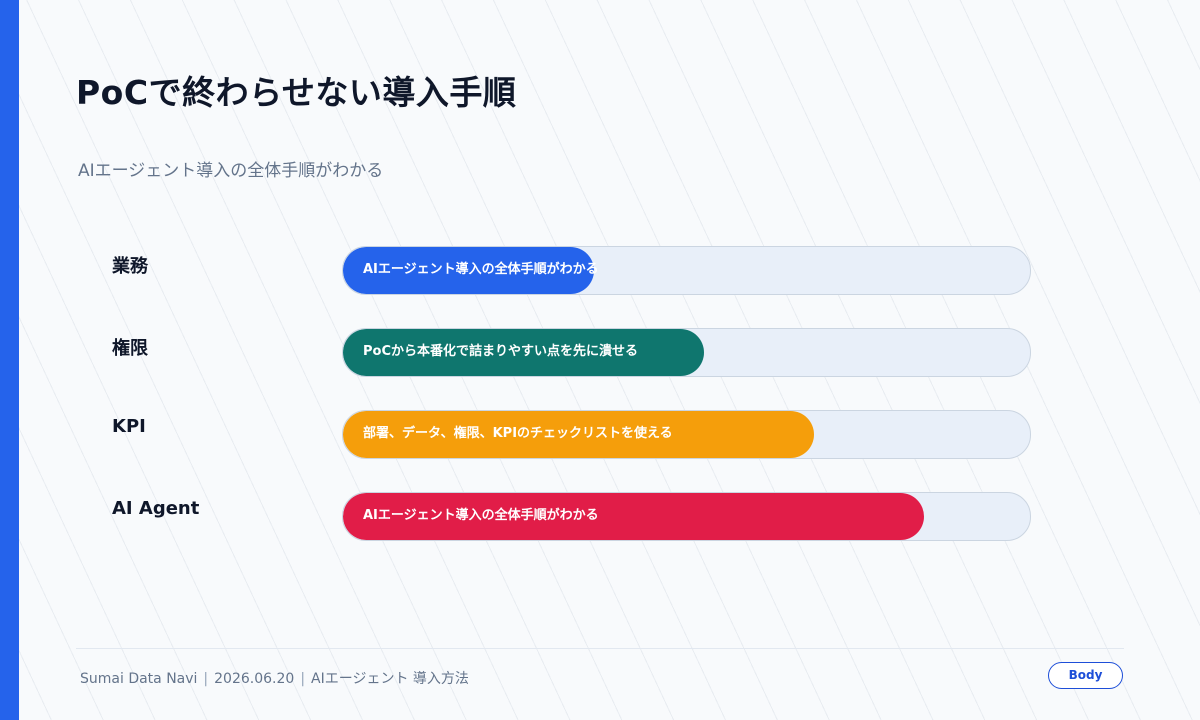 This screenshot has height=720, width=1200. I want to click on row-label-operations: 業務, so click(130, 266).